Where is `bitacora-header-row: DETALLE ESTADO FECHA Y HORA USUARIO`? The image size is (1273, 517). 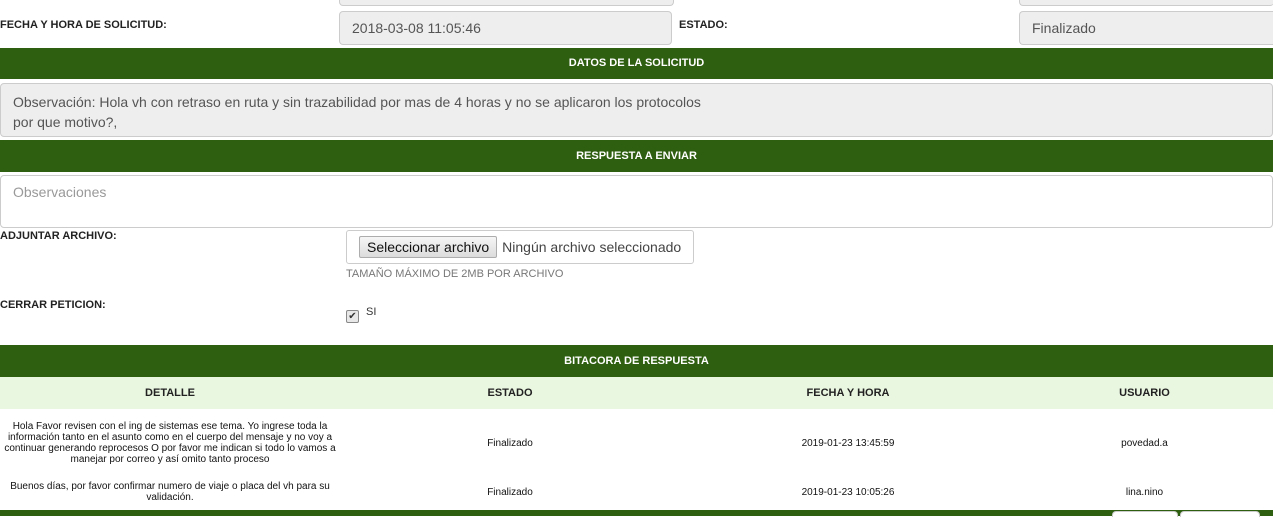 bitacora-header-row: DETALLE ESTADO FECHA Y HORA USUARIO is located at coordinates (636, 393).